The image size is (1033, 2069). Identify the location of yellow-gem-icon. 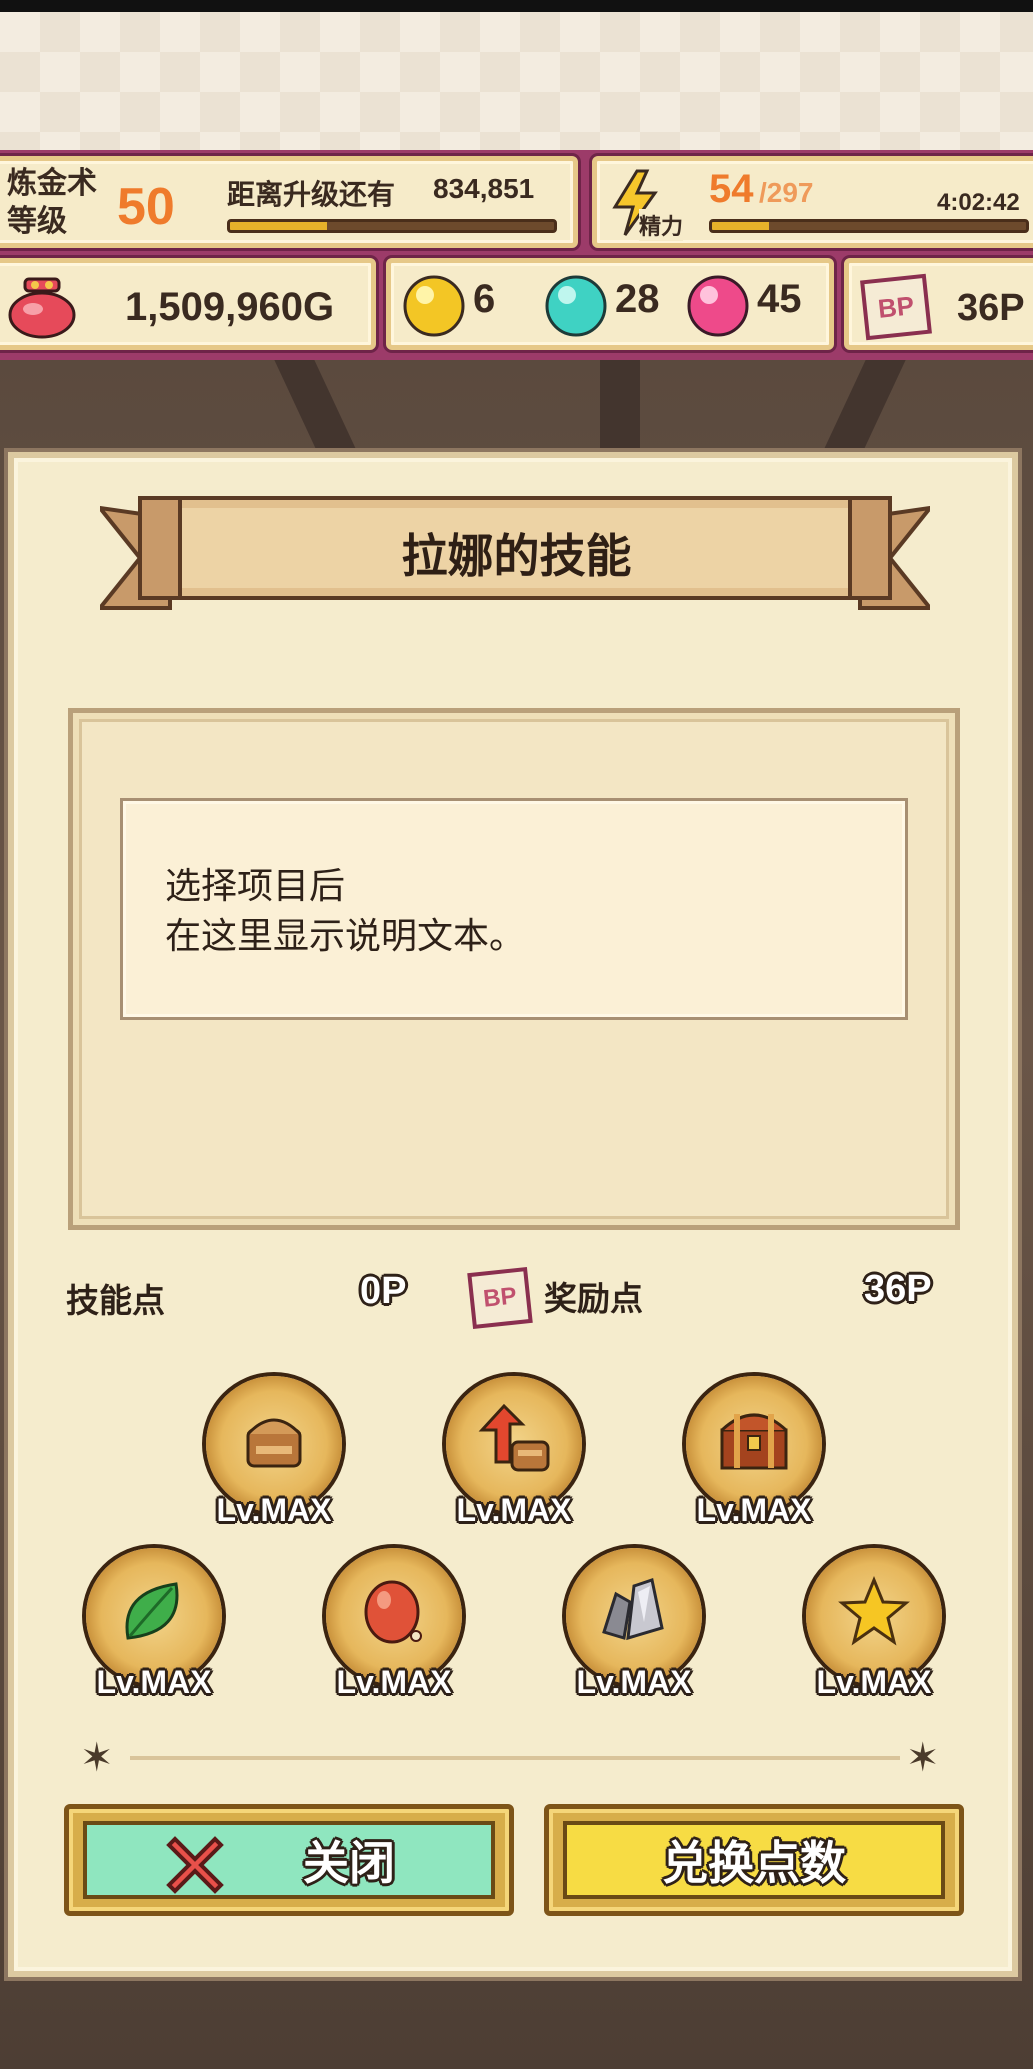
(434, 306).